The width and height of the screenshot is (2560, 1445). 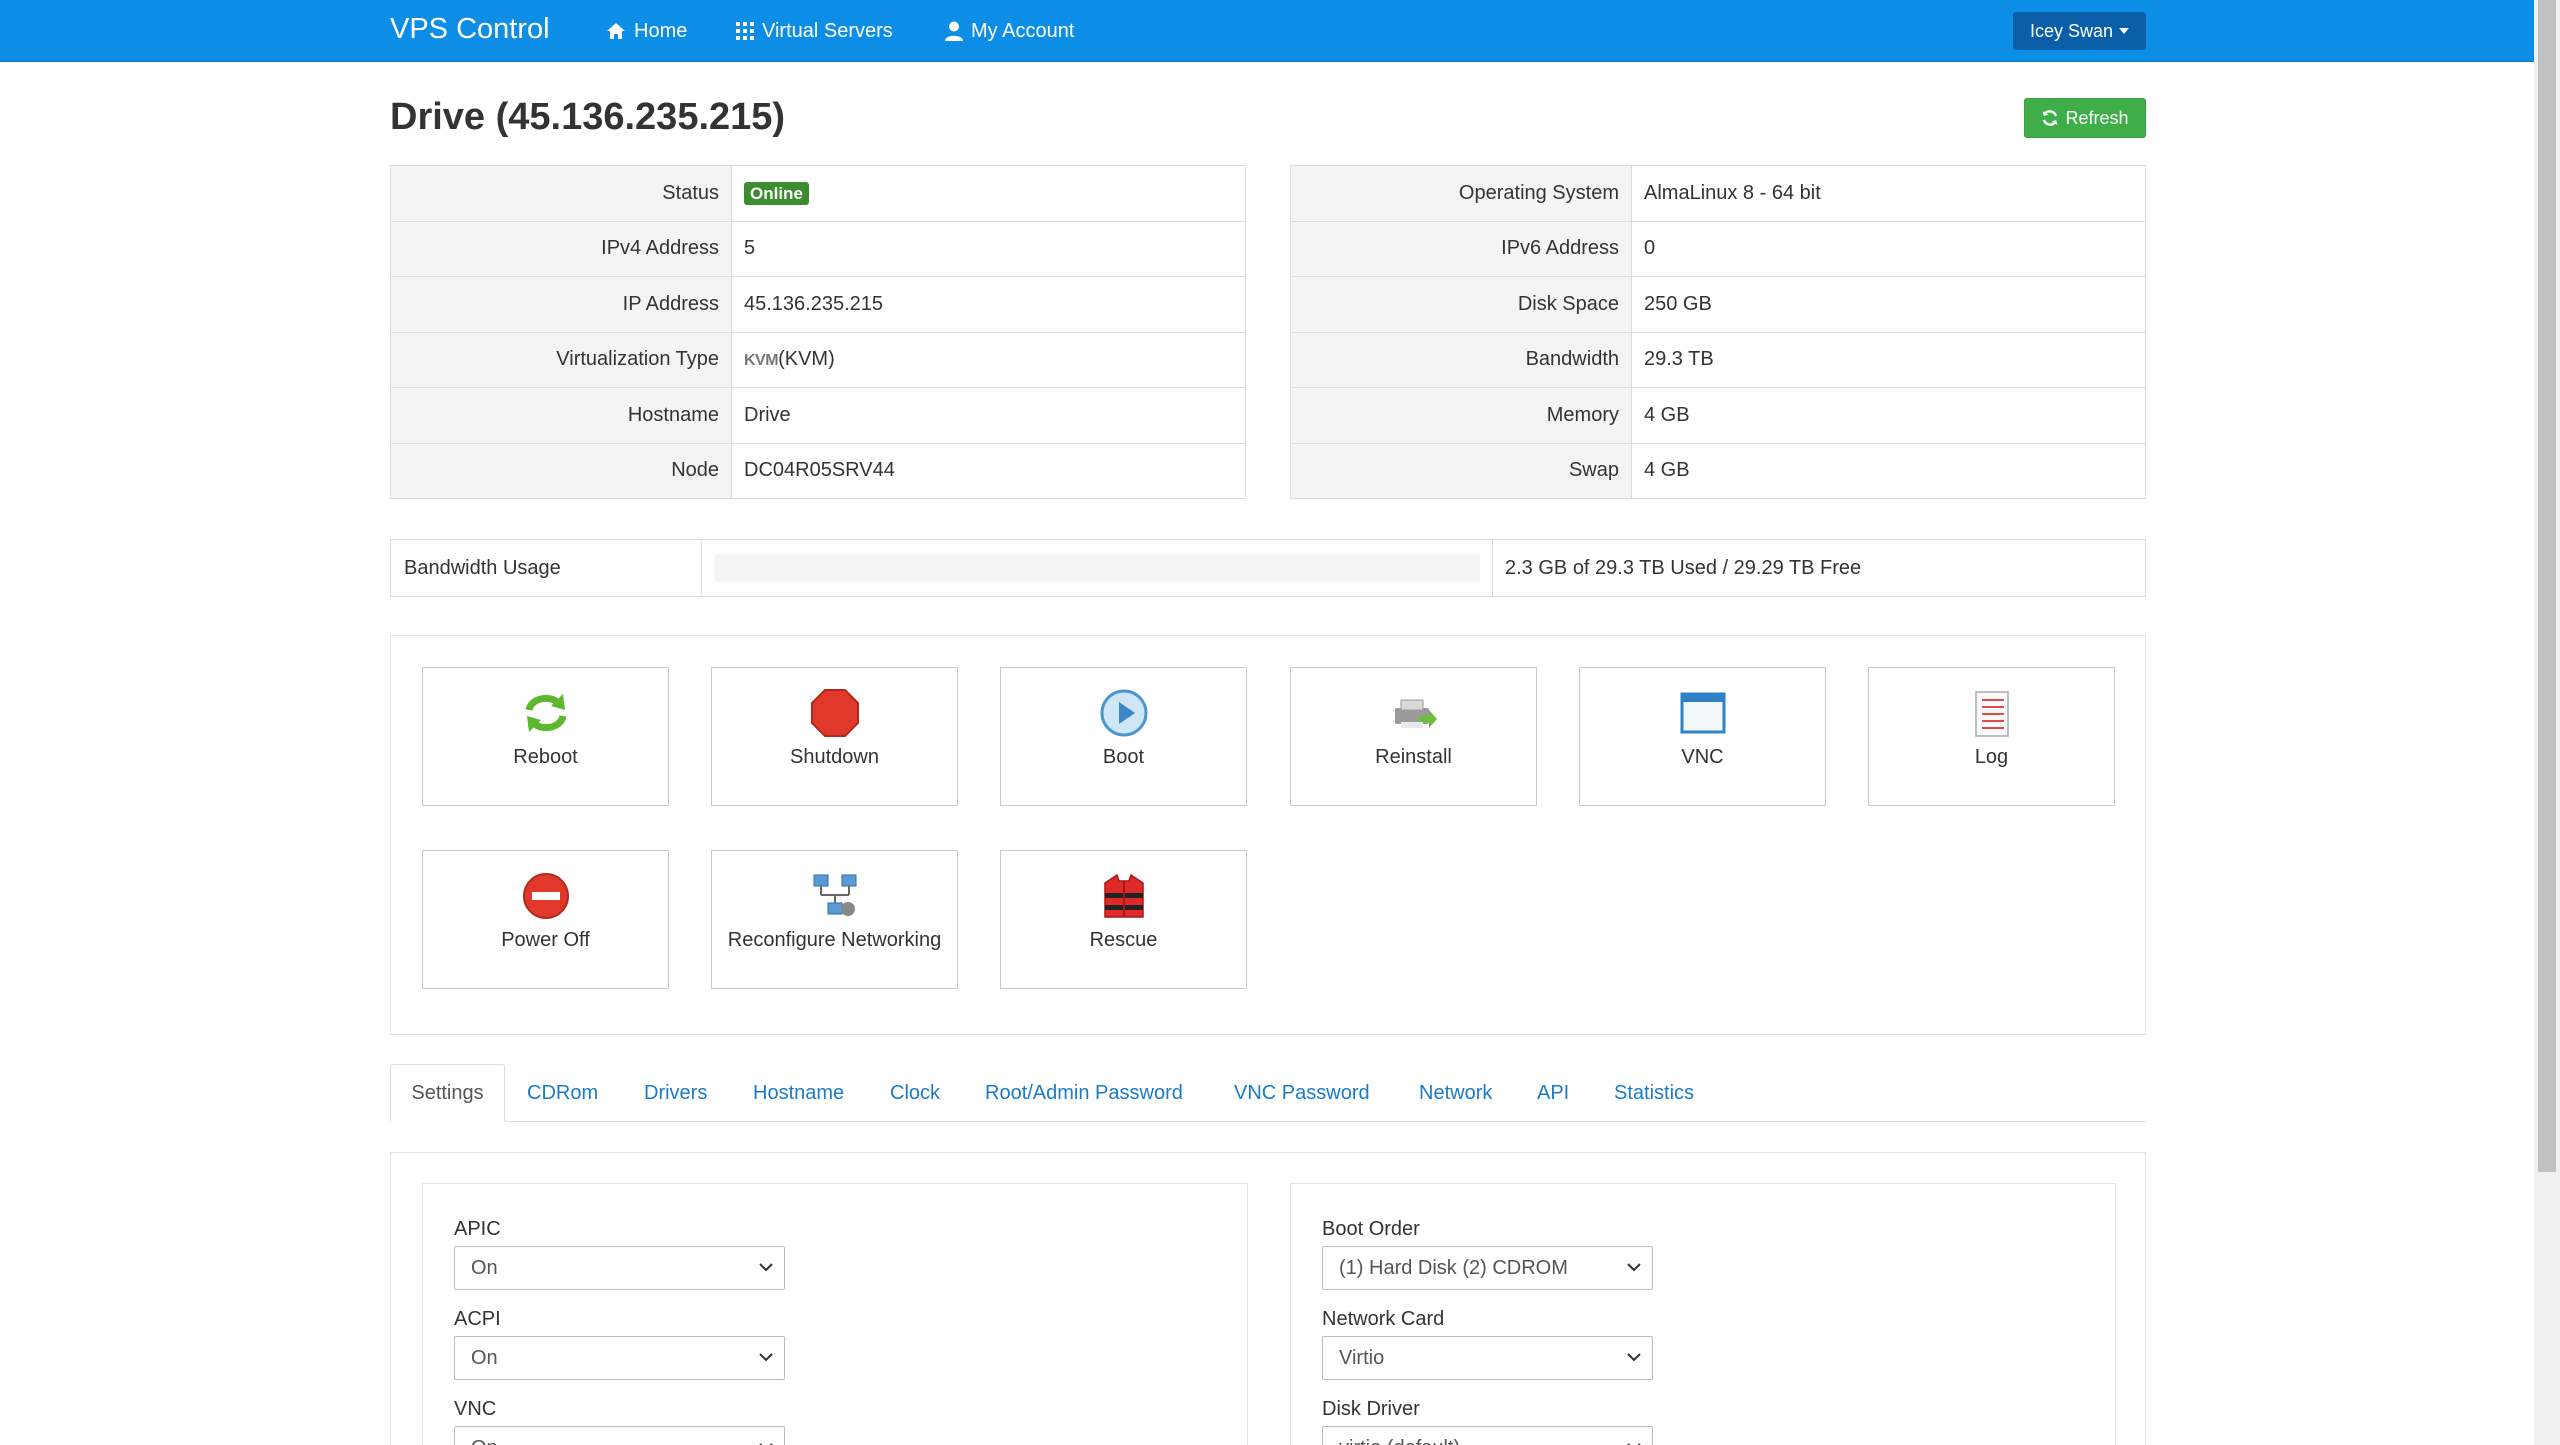 What do you see at coordinates (545, 919) in the screenshot?
I see `power-off-button: Power Off` at bounding box center [545, 919].